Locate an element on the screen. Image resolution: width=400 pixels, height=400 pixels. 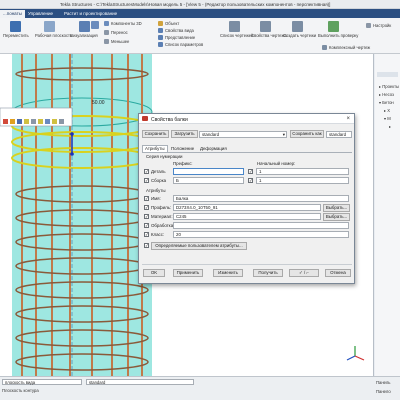
name-checkbox: ✓ is located at coordinates (146, 198).